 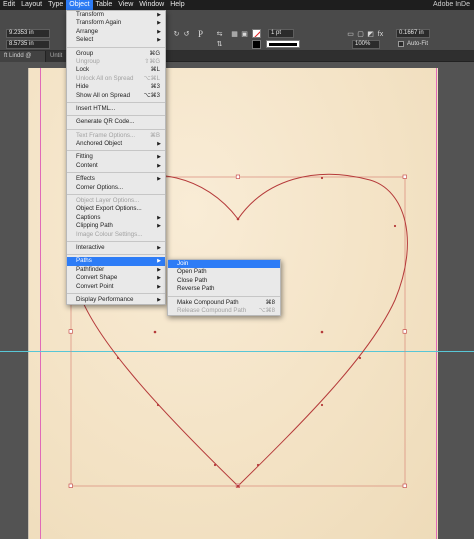 I want to click on handle-top-center, so click(x=237, y=176).